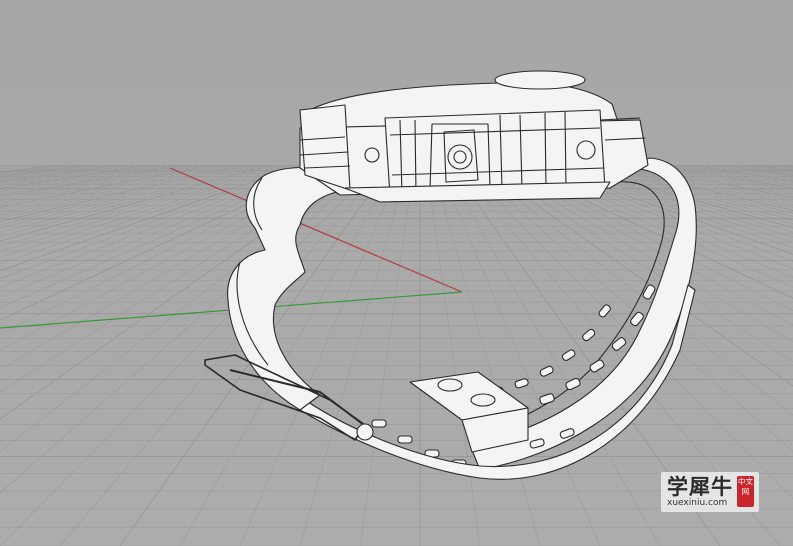  Describe the element at coordinates (460, 157) in the screenshot. I see `watch-pusher-button-inner` at that location.